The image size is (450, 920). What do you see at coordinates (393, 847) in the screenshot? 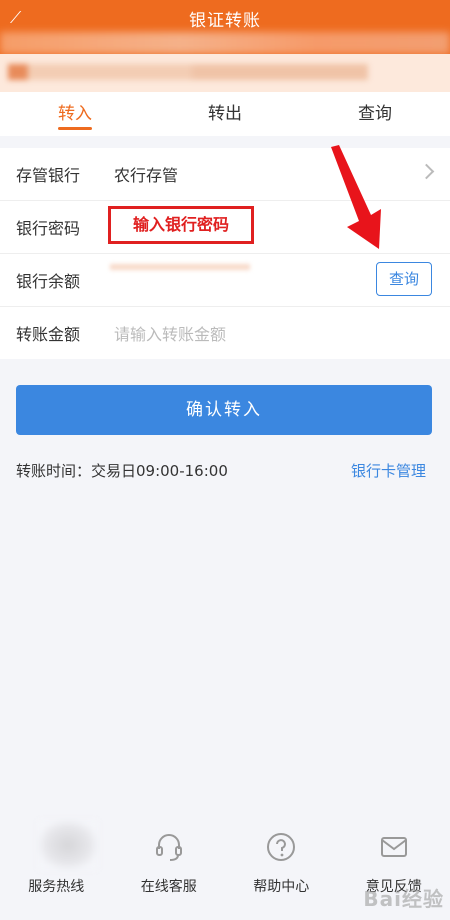
I see `mail-icon` at bounding box center [393, 847].